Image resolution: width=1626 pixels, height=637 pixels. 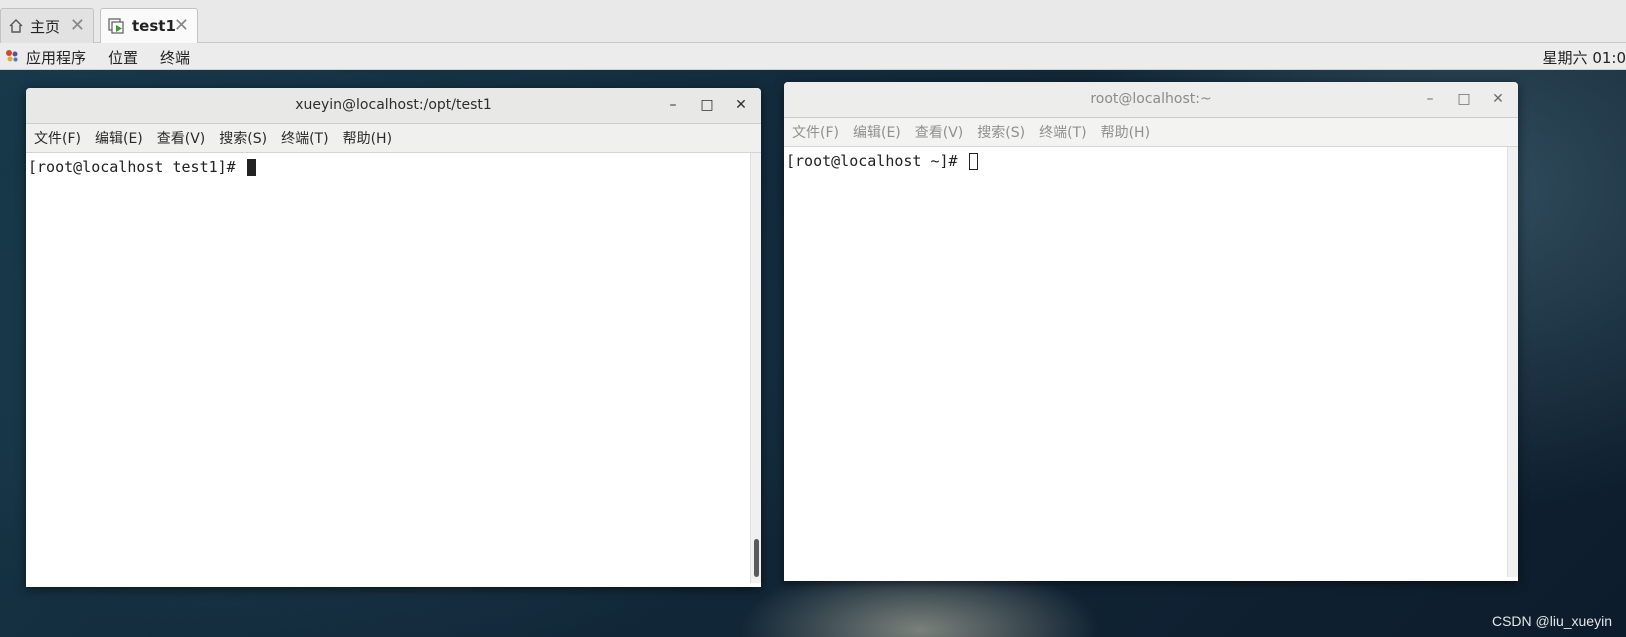 I want to click on home-icon, so click(x=16, y=26).